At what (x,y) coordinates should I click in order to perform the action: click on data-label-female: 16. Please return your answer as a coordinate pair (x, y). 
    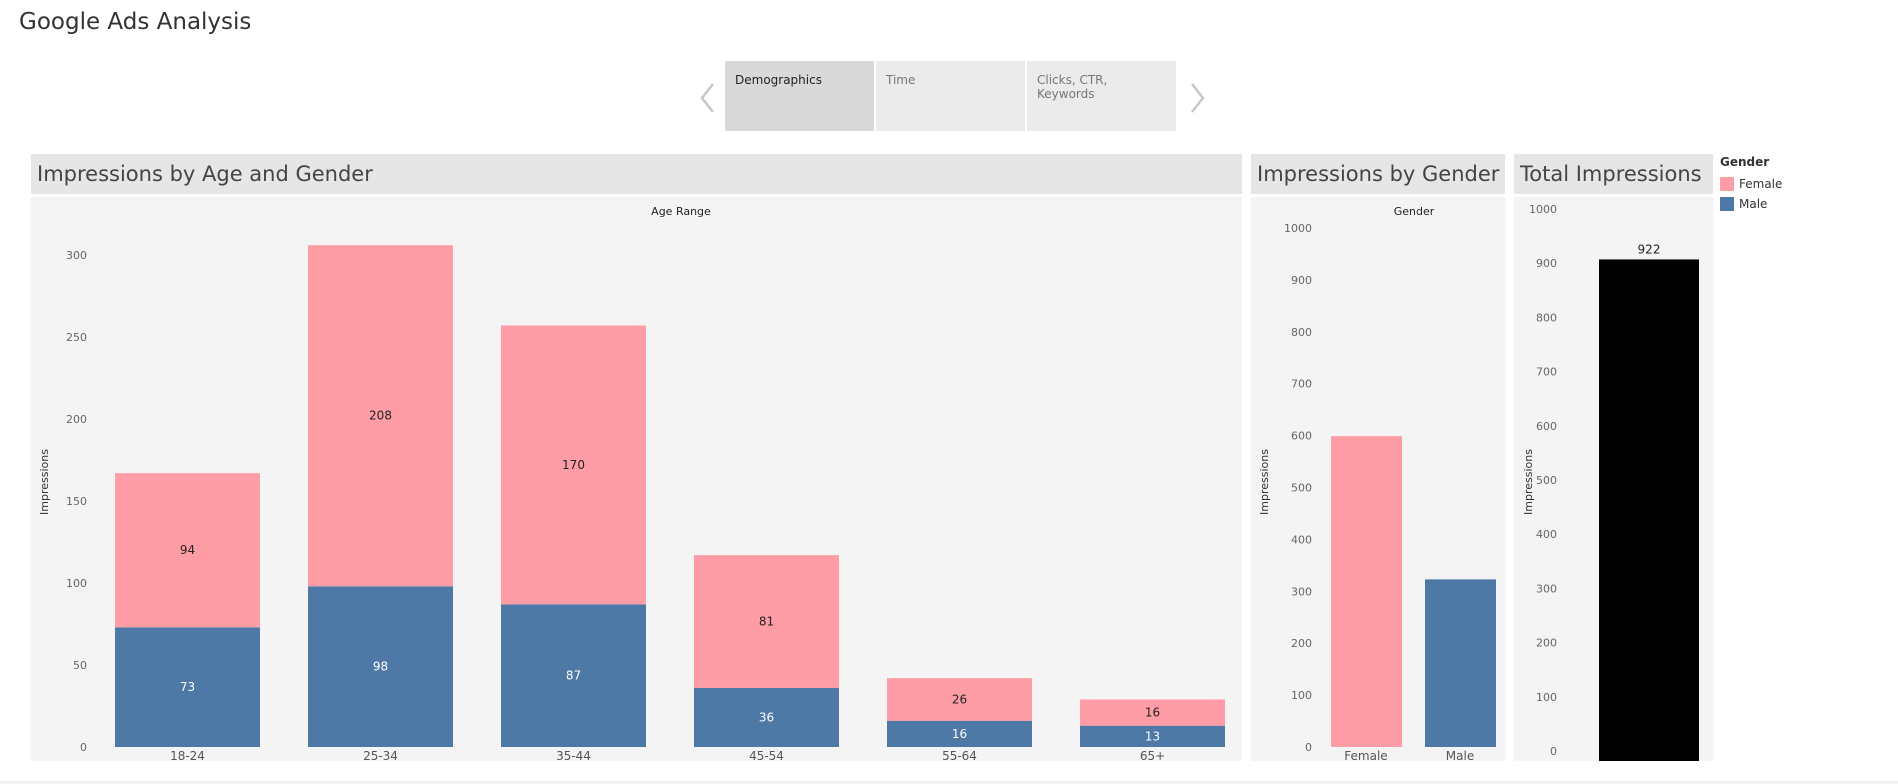
    Looking at the image, I should click on (1152, 713).